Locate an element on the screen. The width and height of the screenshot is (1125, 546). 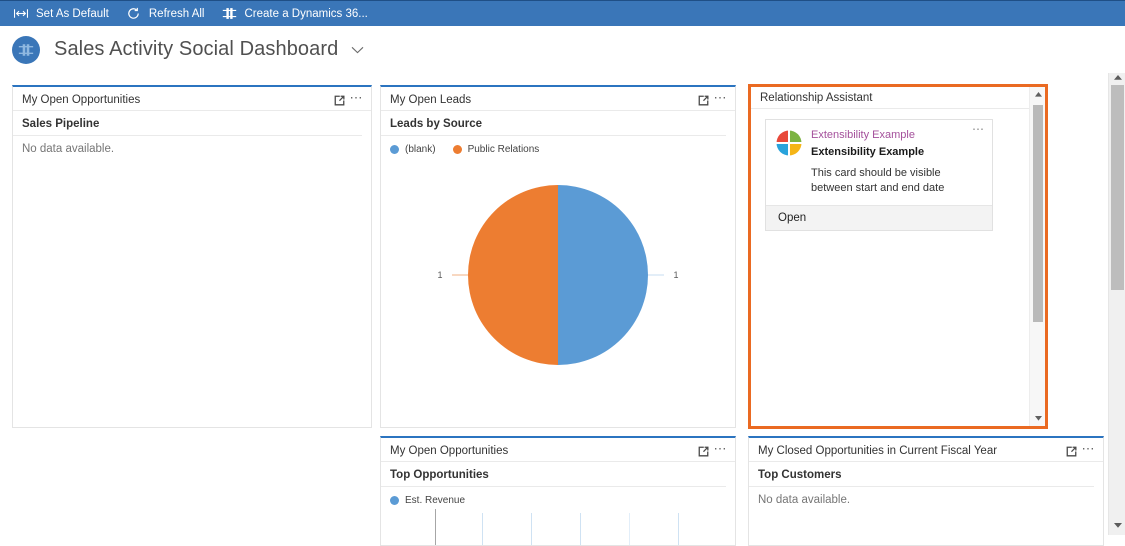
legend-swatch-orange is located at coordinates (457, 149).